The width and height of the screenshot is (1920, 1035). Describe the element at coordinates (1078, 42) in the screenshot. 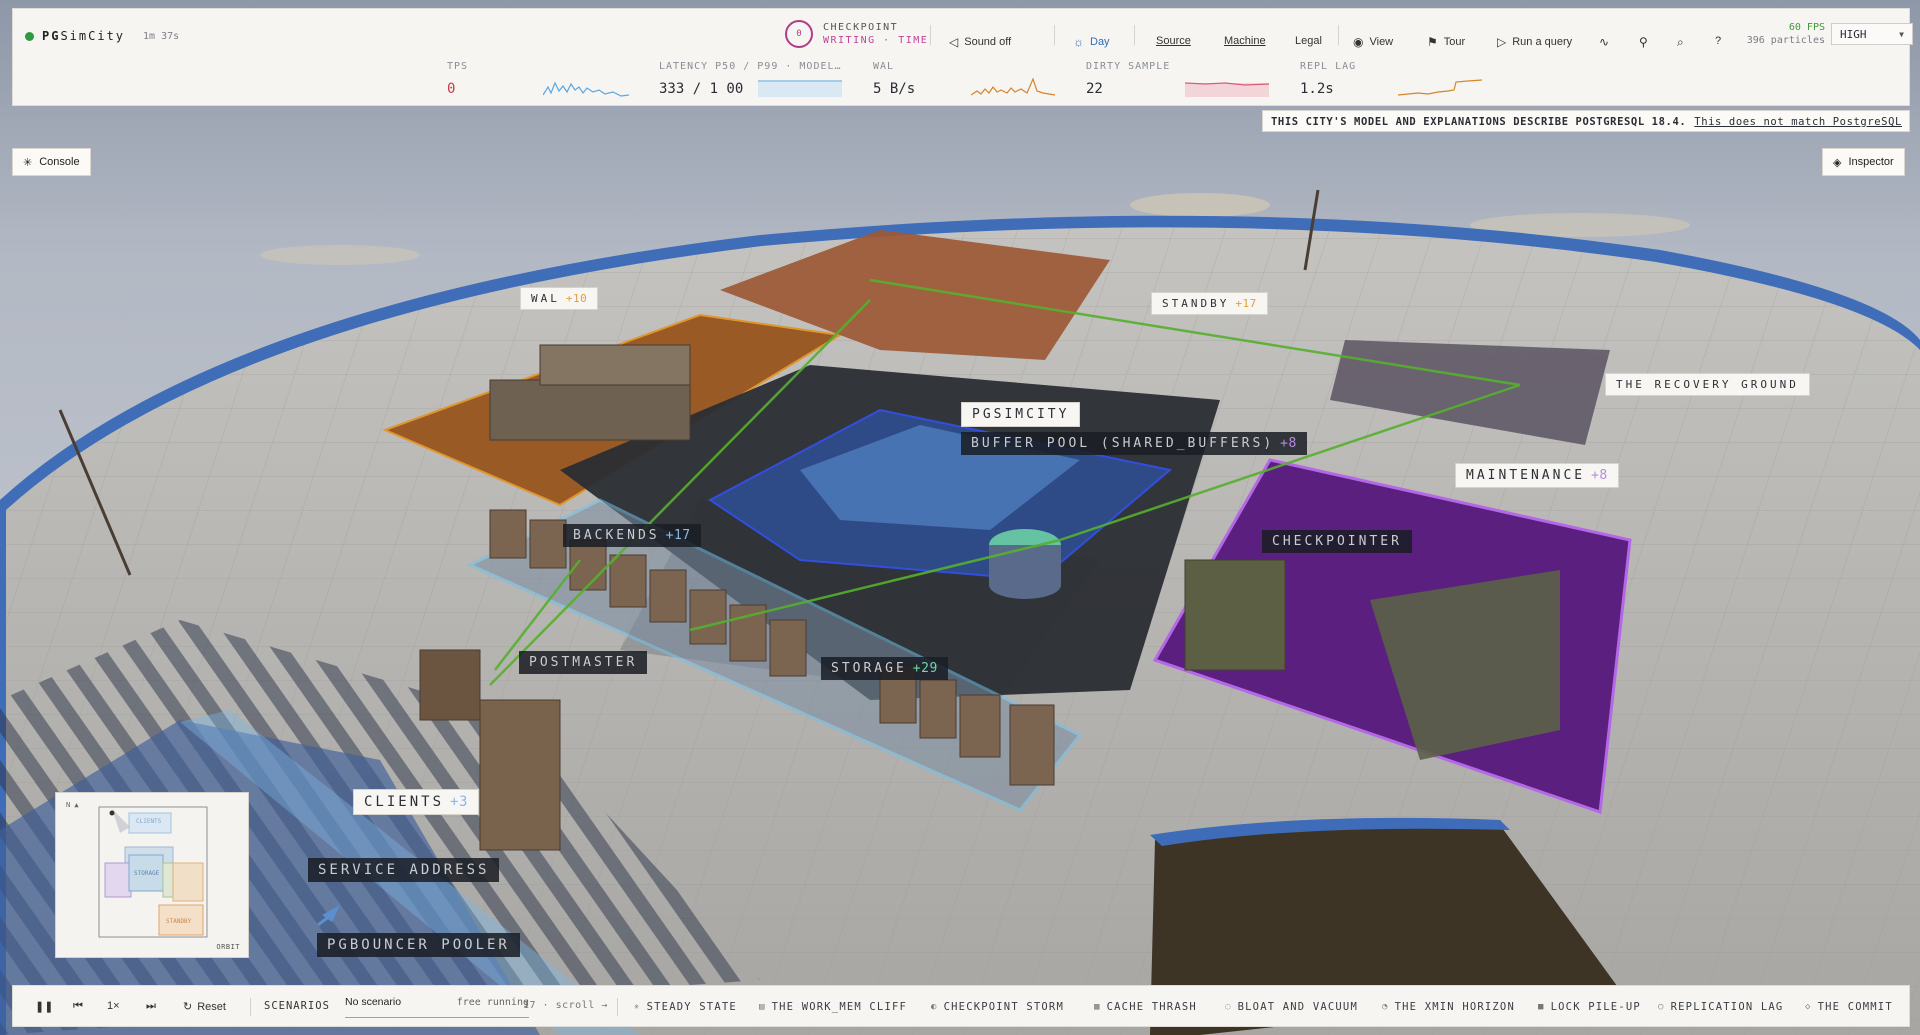

I see `sun-icon: ☼` at that location.